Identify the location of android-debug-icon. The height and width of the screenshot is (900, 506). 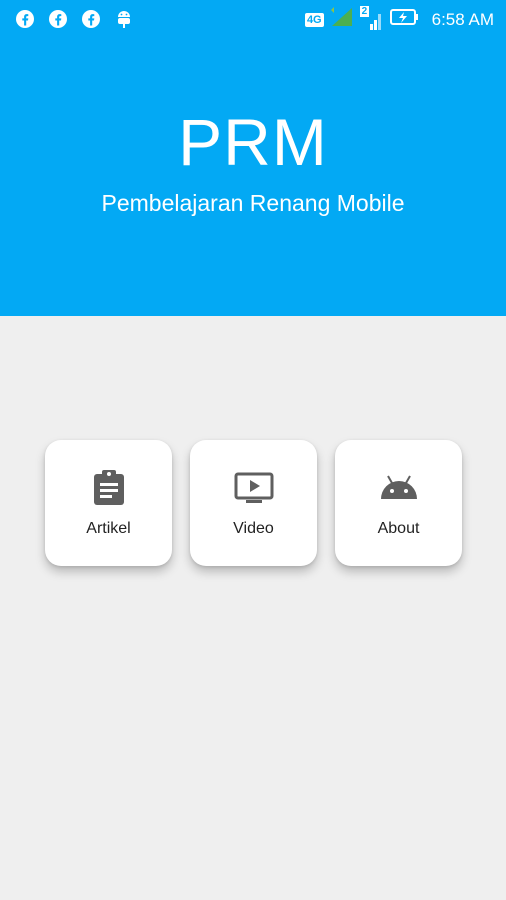
(124, 19).